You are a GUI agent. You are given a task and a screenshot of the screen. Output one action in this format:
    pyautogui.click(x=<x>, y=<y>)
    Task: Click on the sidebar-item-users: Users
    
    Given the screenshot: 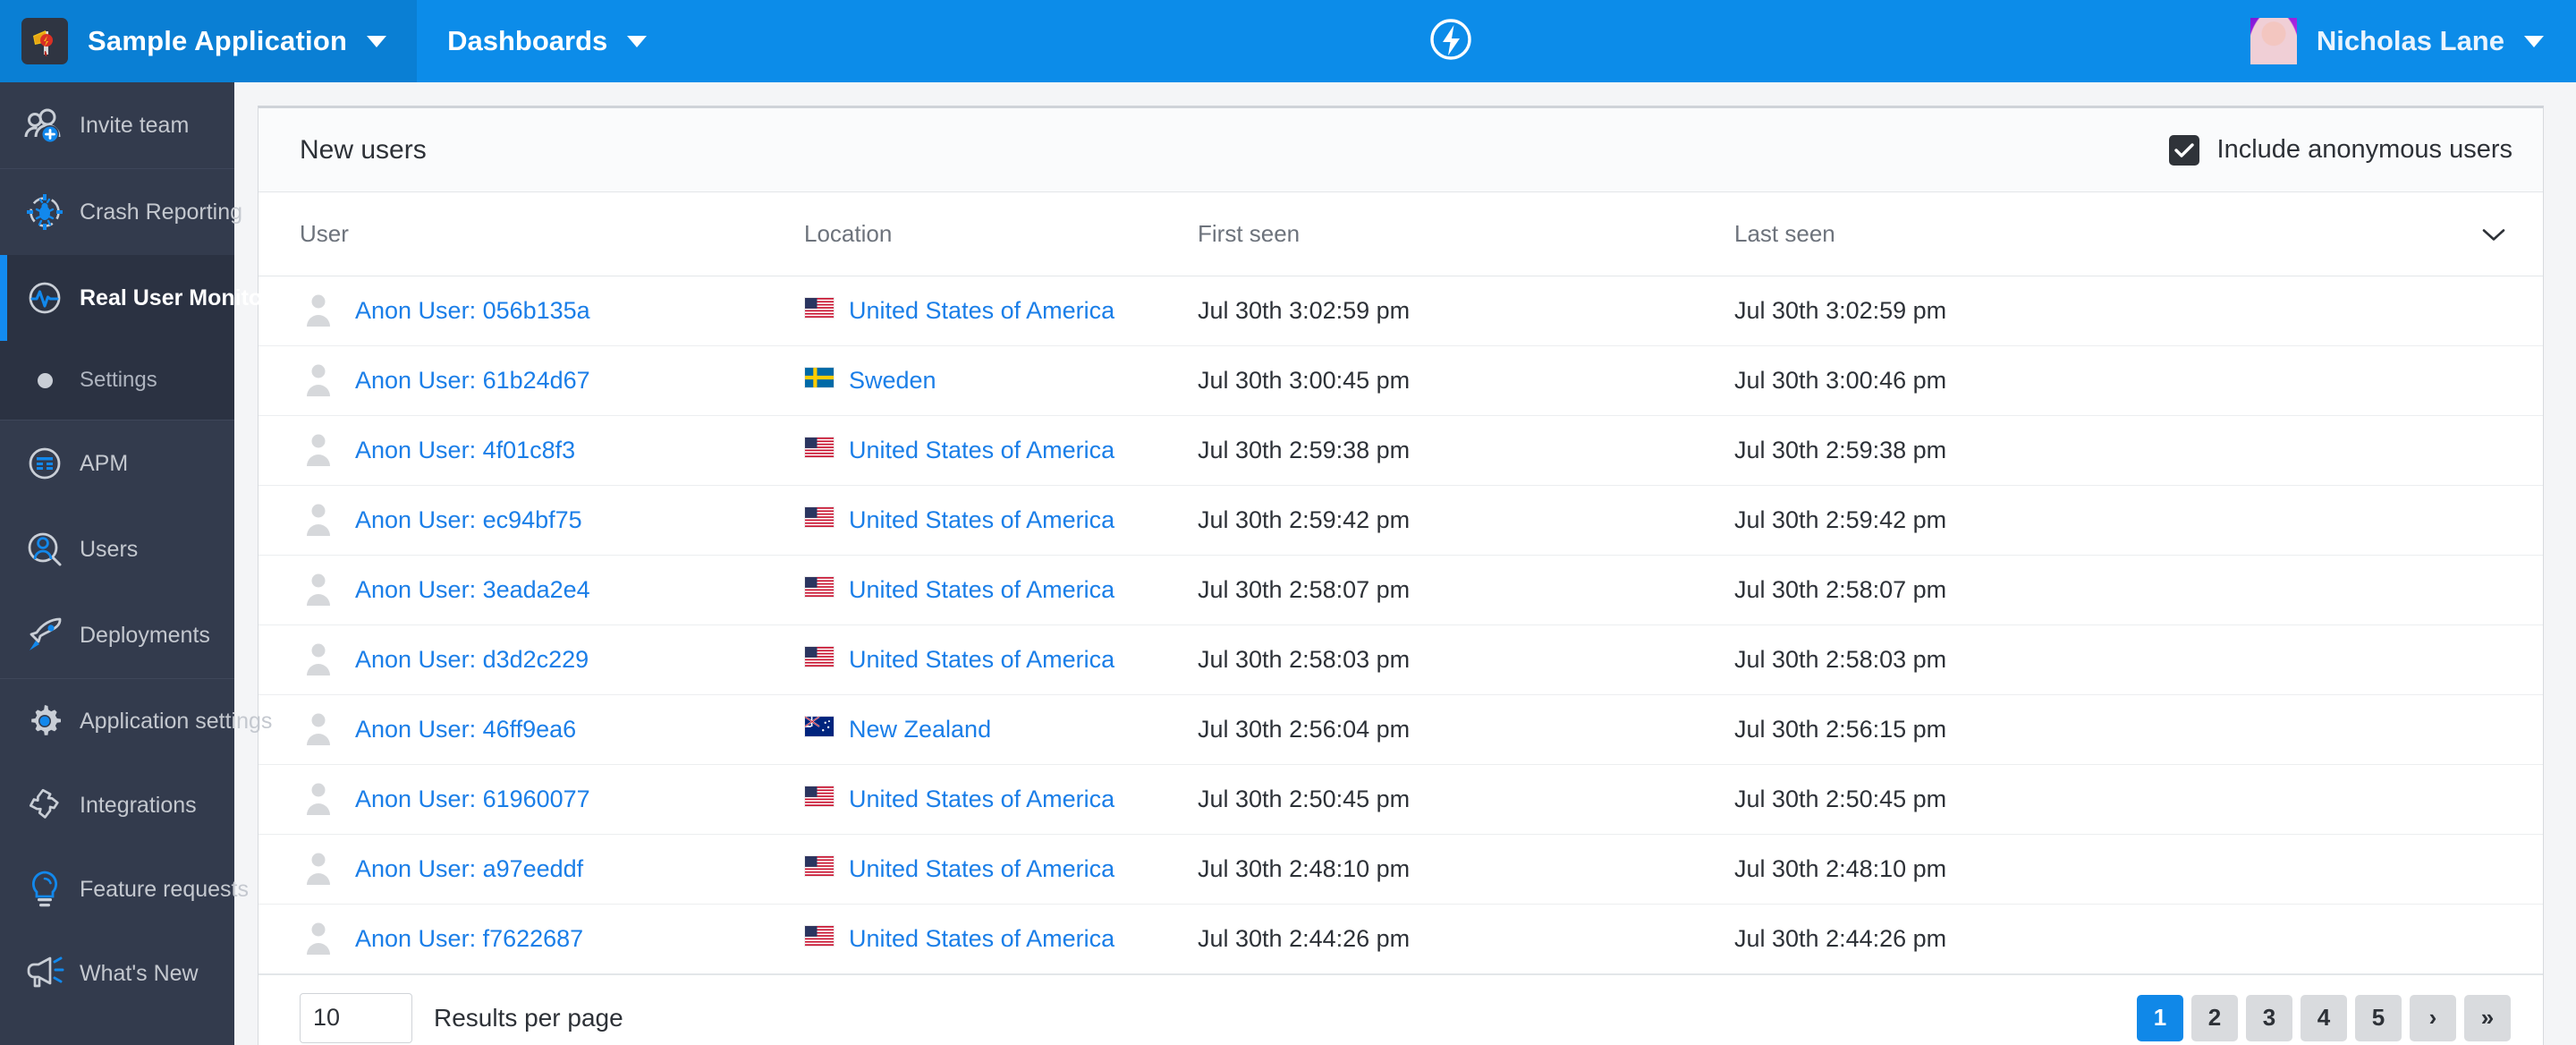 What is the action you would take?
    pyautogui.click(x=117, y=549)
    